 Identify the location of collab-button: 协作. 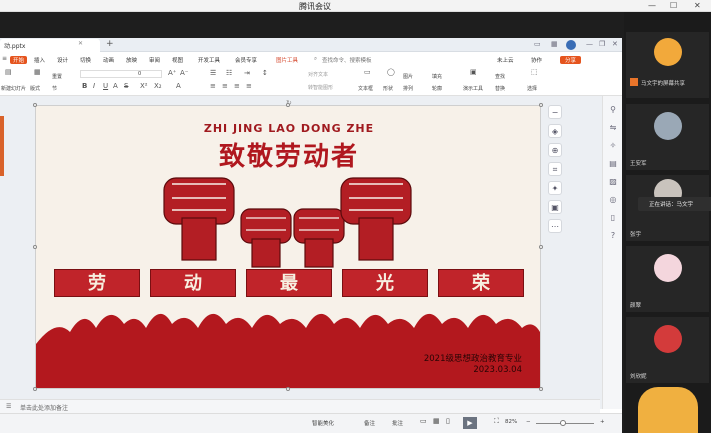
(536, 60).